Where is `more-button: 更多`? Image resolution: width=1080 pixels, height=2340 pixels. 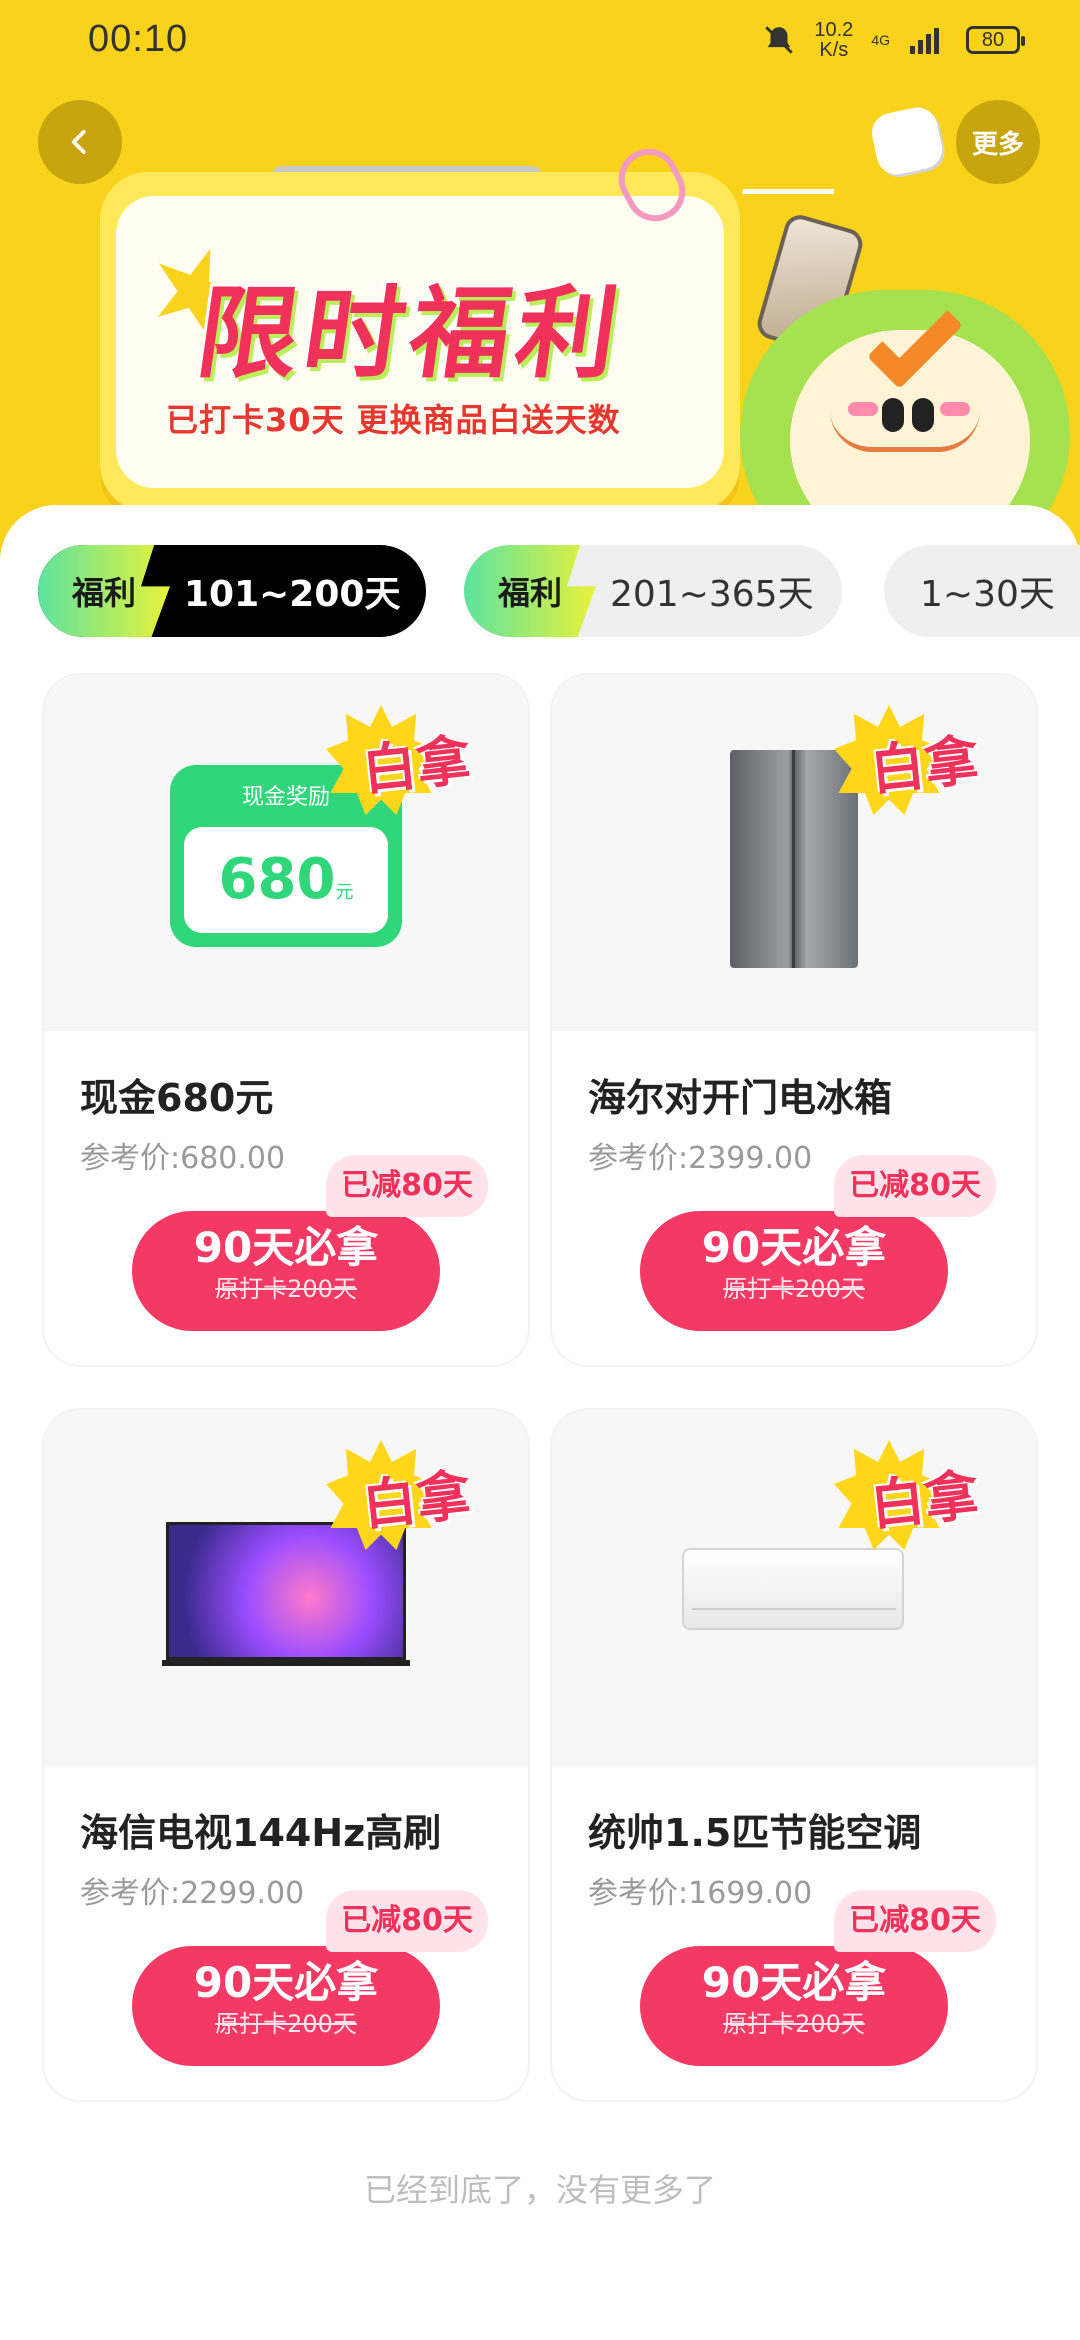
more-button: 更多 is located at coordinates (998, 142).